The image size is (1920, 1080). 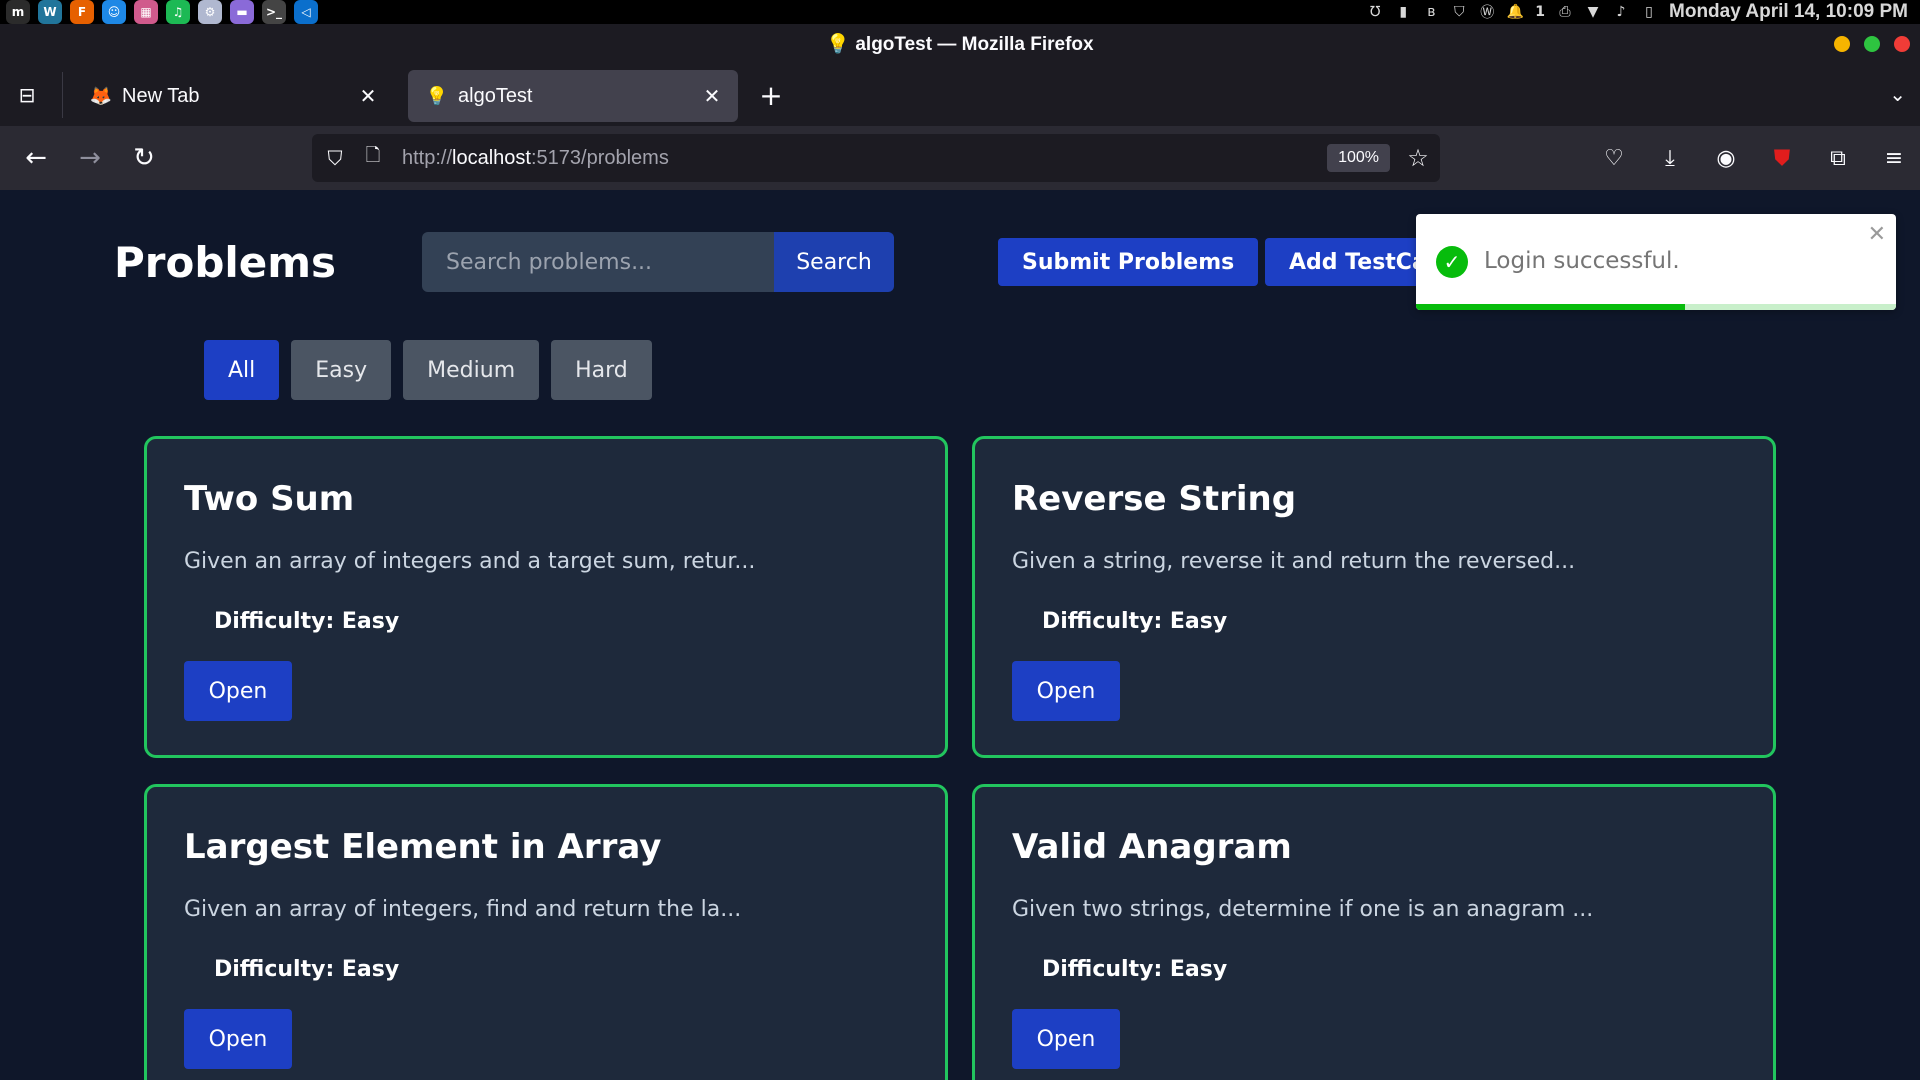 I want to click on lightbulb-favicon-icon: 💡, so click(x=437, y=95).